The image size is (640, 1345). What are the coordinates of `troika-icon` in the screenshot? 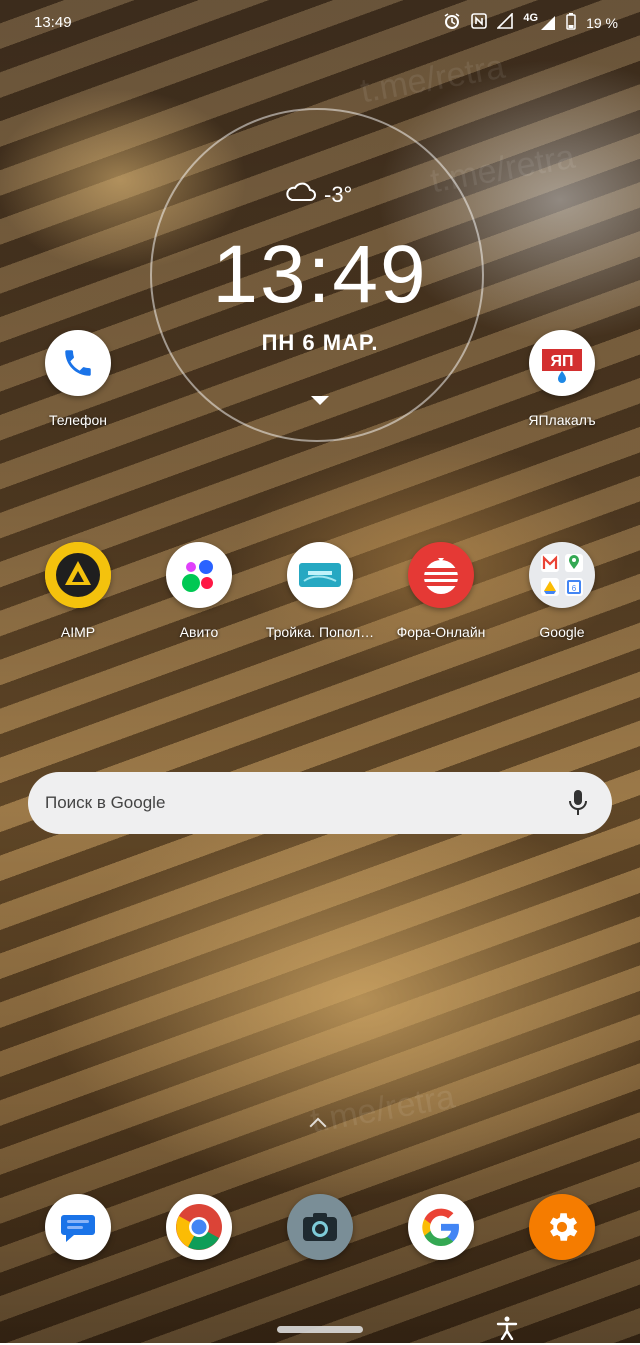 It's located at (320, 575).